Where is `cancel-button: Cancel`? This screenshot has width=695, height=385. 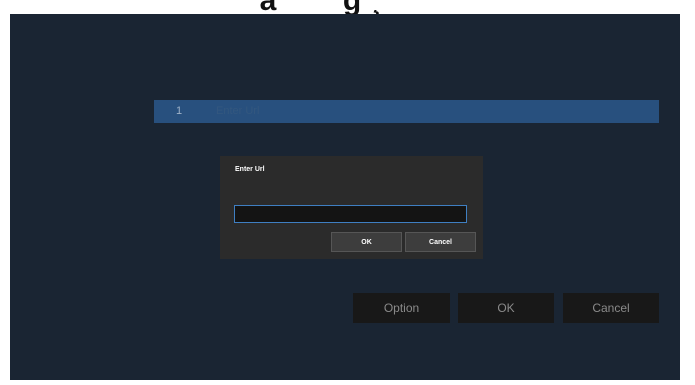 cancel-button: Cancel is located at coordinates (611, 308).